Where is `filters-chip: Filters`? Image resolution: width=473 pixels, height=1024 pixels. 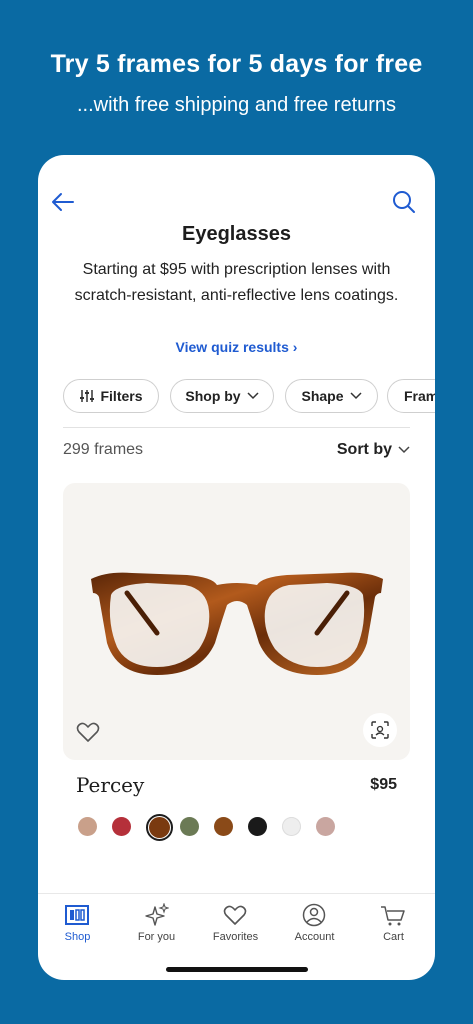 filters-chip: Filters is located at coordinates (111, 396).